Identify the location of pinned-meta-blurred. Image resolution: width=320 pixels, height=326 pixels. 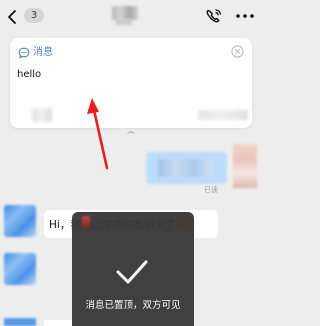
(223, 115).